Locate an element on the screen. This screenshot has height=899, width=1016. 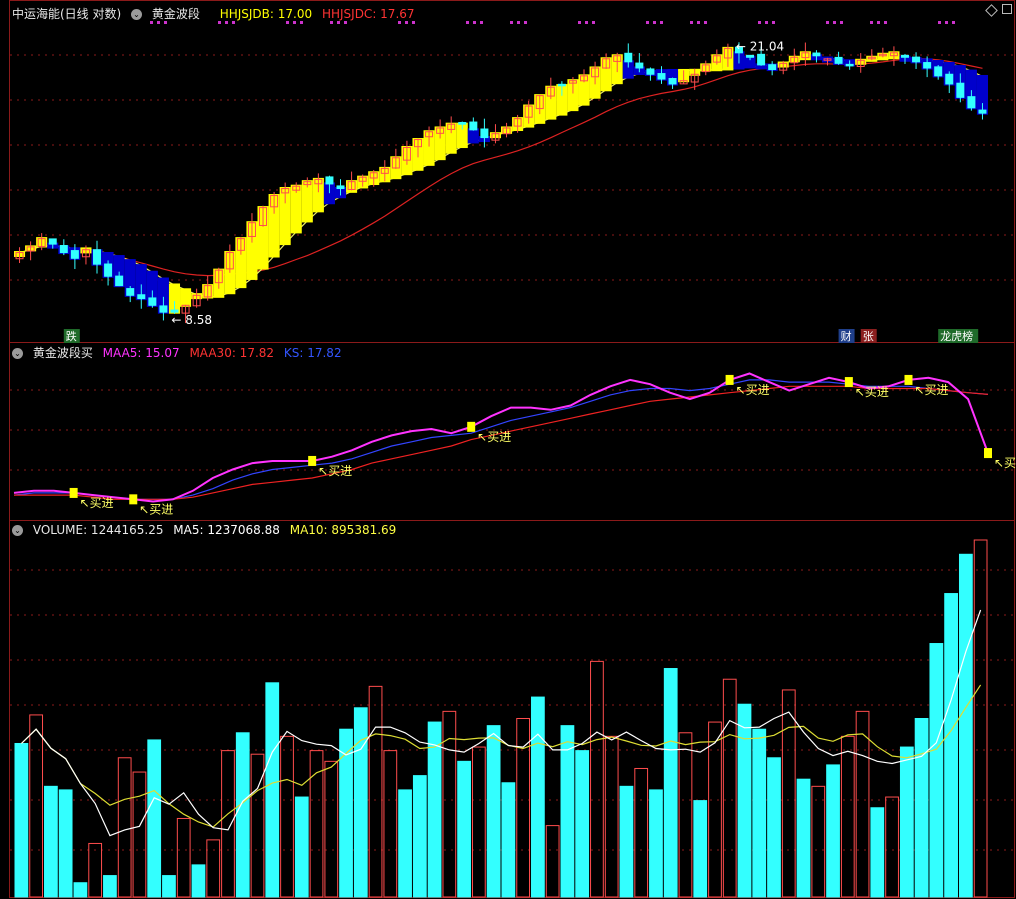
badge-lhb: 龙虎榜 is located at coordinates (956, 336).